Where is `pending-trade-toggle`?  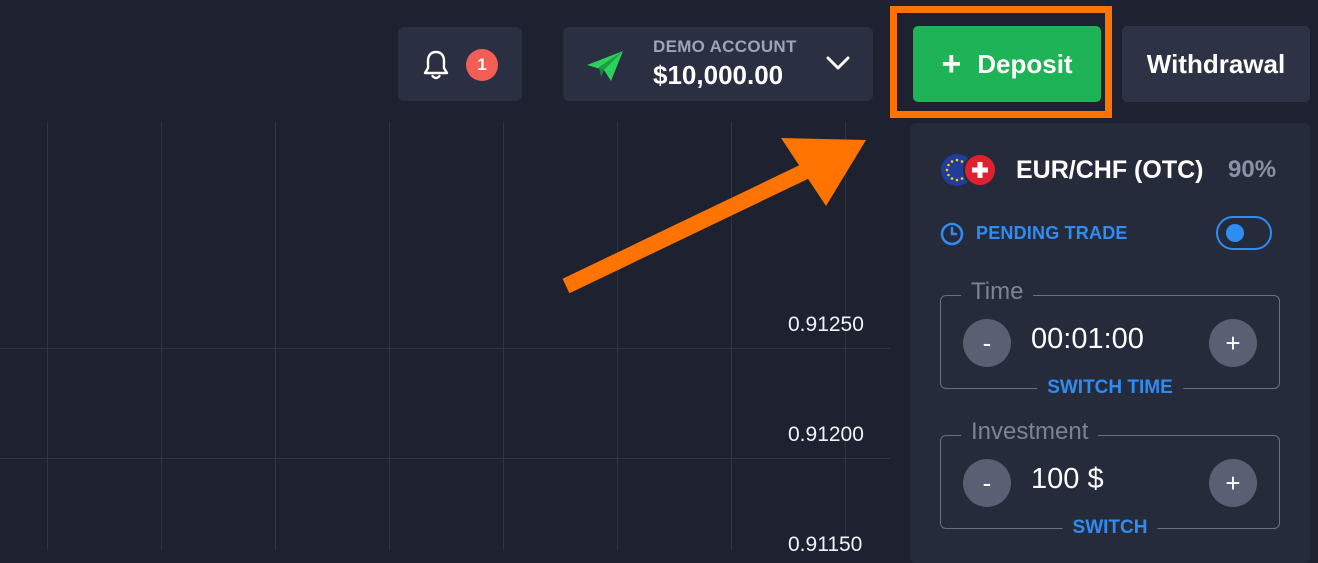 pending-trade-toggle is located at coordinates (1244, 233).